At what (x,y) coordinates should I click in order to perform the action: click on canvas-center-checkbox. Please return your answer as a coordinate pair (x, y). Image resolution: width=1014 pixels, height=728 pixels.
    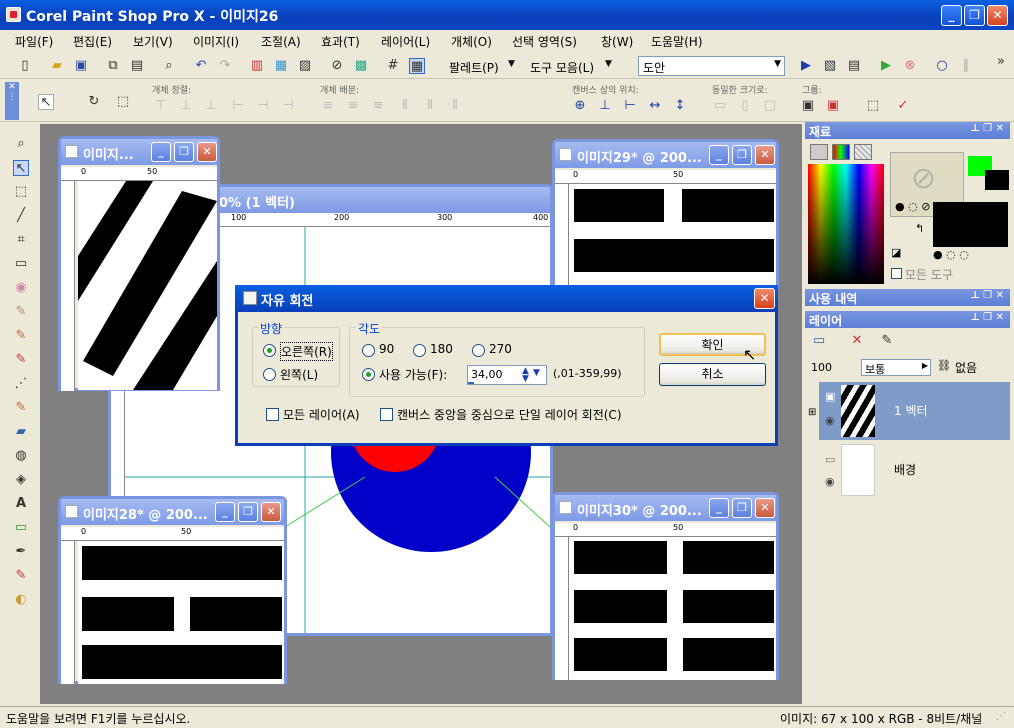
    Looking at the image, I should click on (386, 414).